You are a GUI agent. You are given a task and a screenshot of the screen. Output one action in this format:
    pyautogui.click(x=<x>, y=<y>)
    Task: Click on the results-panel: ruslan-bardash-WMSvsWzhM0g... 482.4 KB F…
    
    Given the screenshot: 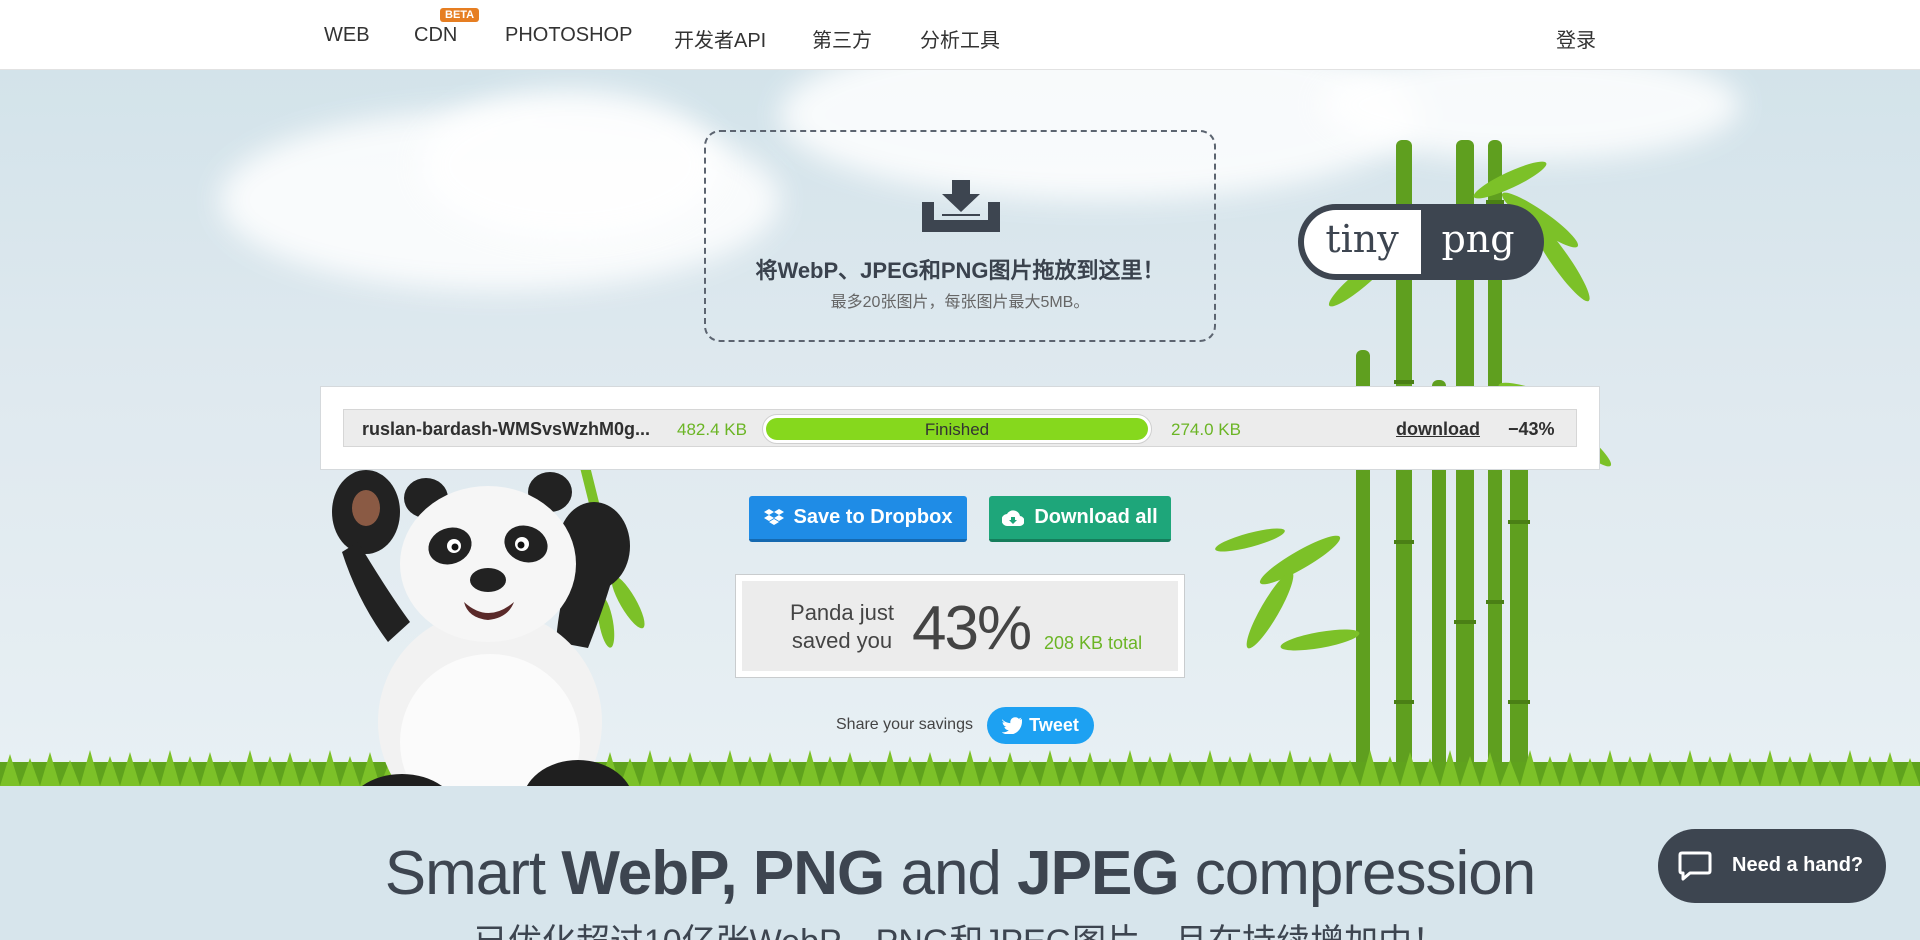 What is the action you would take?
    pyautogui.click(x=960, y=428)
    